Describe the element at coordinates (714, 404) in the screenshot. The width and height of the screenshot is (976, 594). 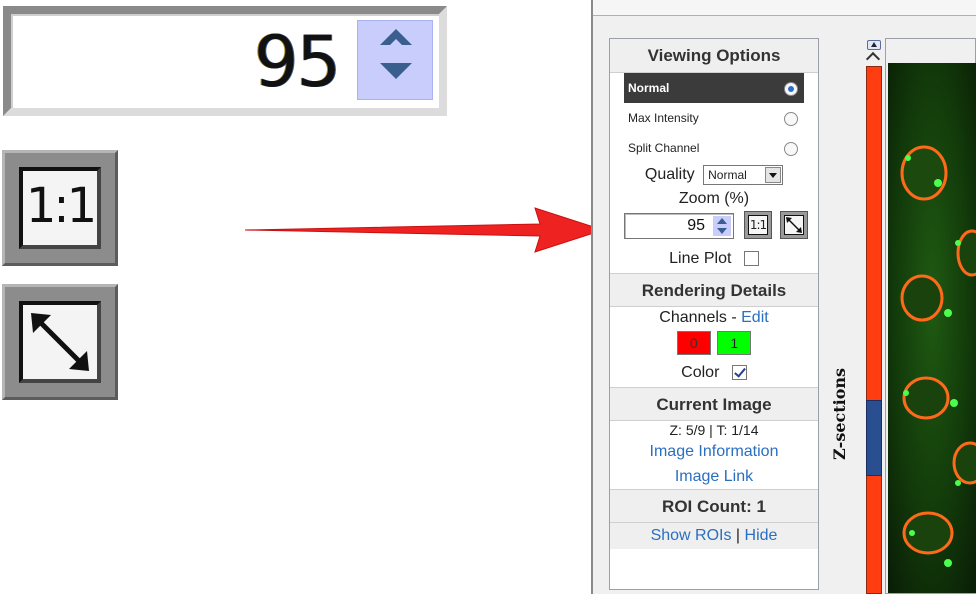
I see `current-image-header: Current Image` at that location.